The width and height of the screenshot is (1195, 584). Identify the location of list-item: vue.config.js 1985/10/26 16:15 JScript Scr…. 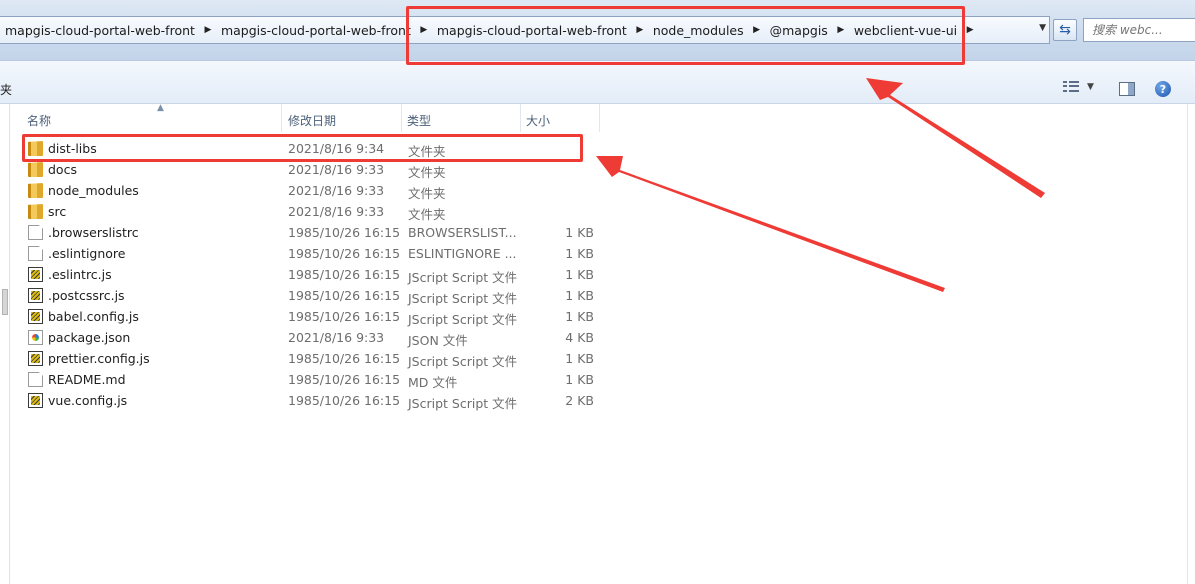
(310, 400).